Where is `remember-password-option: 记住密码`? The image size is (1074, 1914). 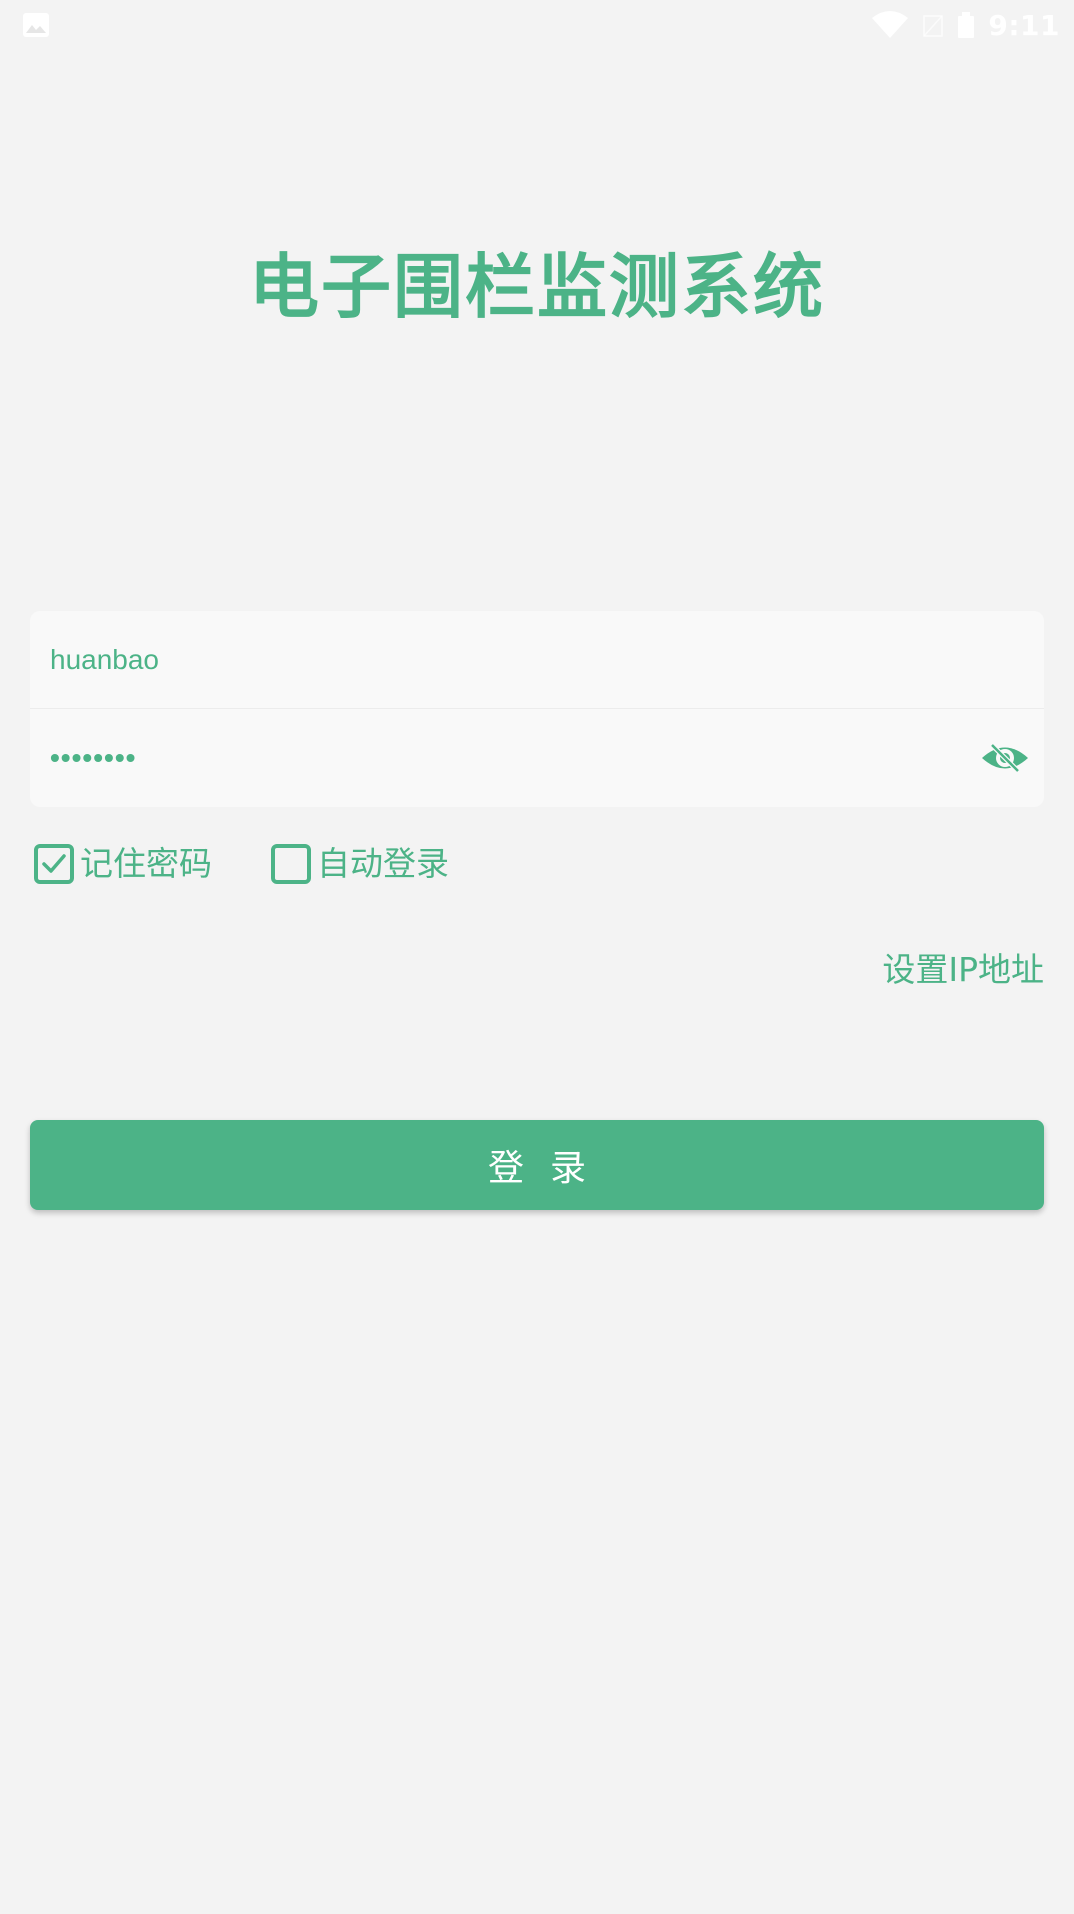 remember-password-option: 记住密码 is located at coordinates (123, 864).